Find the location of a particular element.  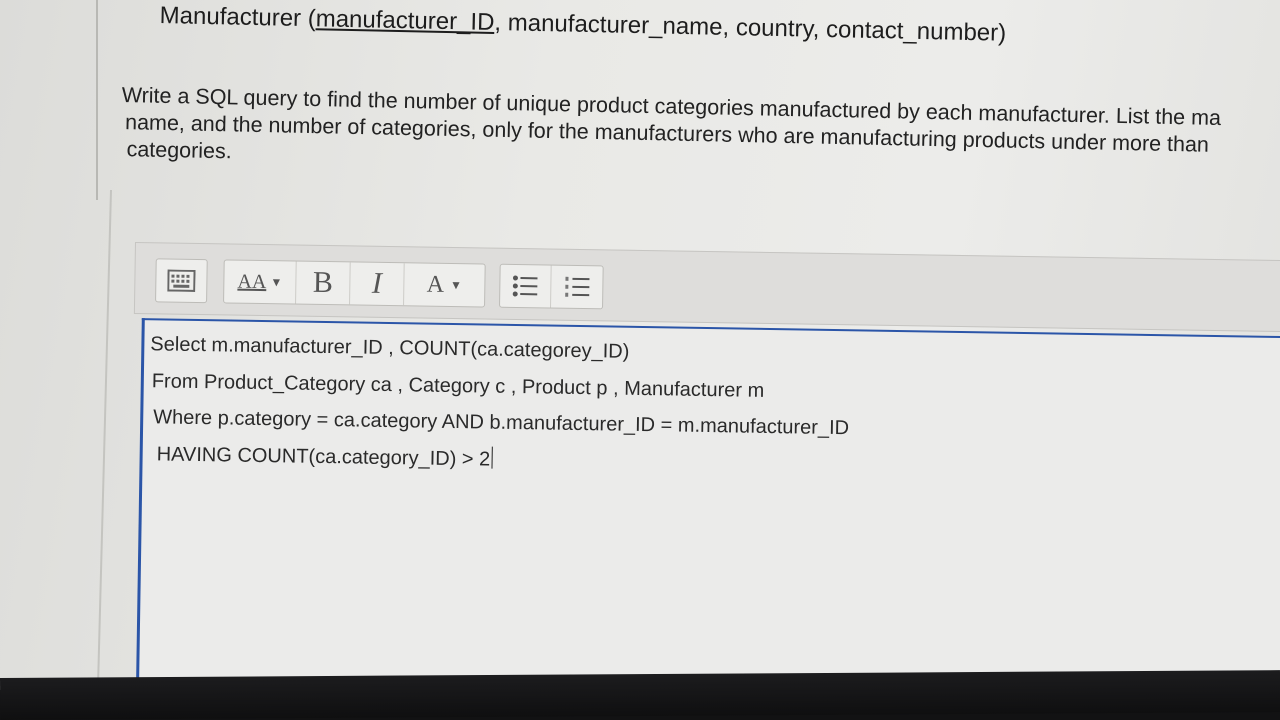

bullet-list-icon is located at coordinates (525, 286).